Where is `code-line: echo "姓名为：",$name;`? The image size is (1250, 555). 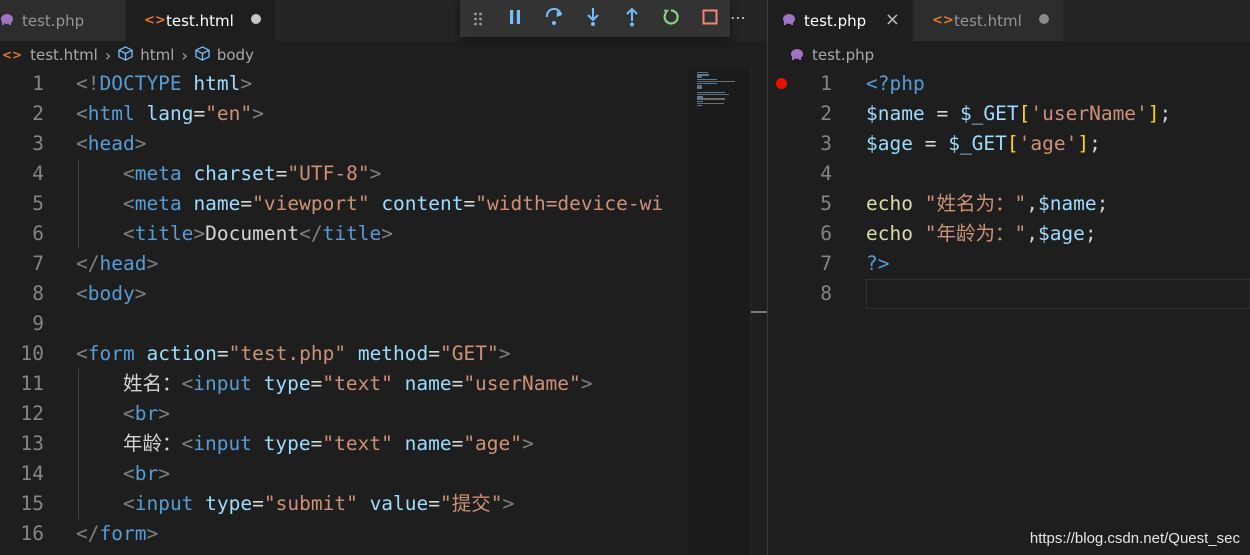 code-line: echo "姓名为：",$name; is located at coordinates (987, 204).